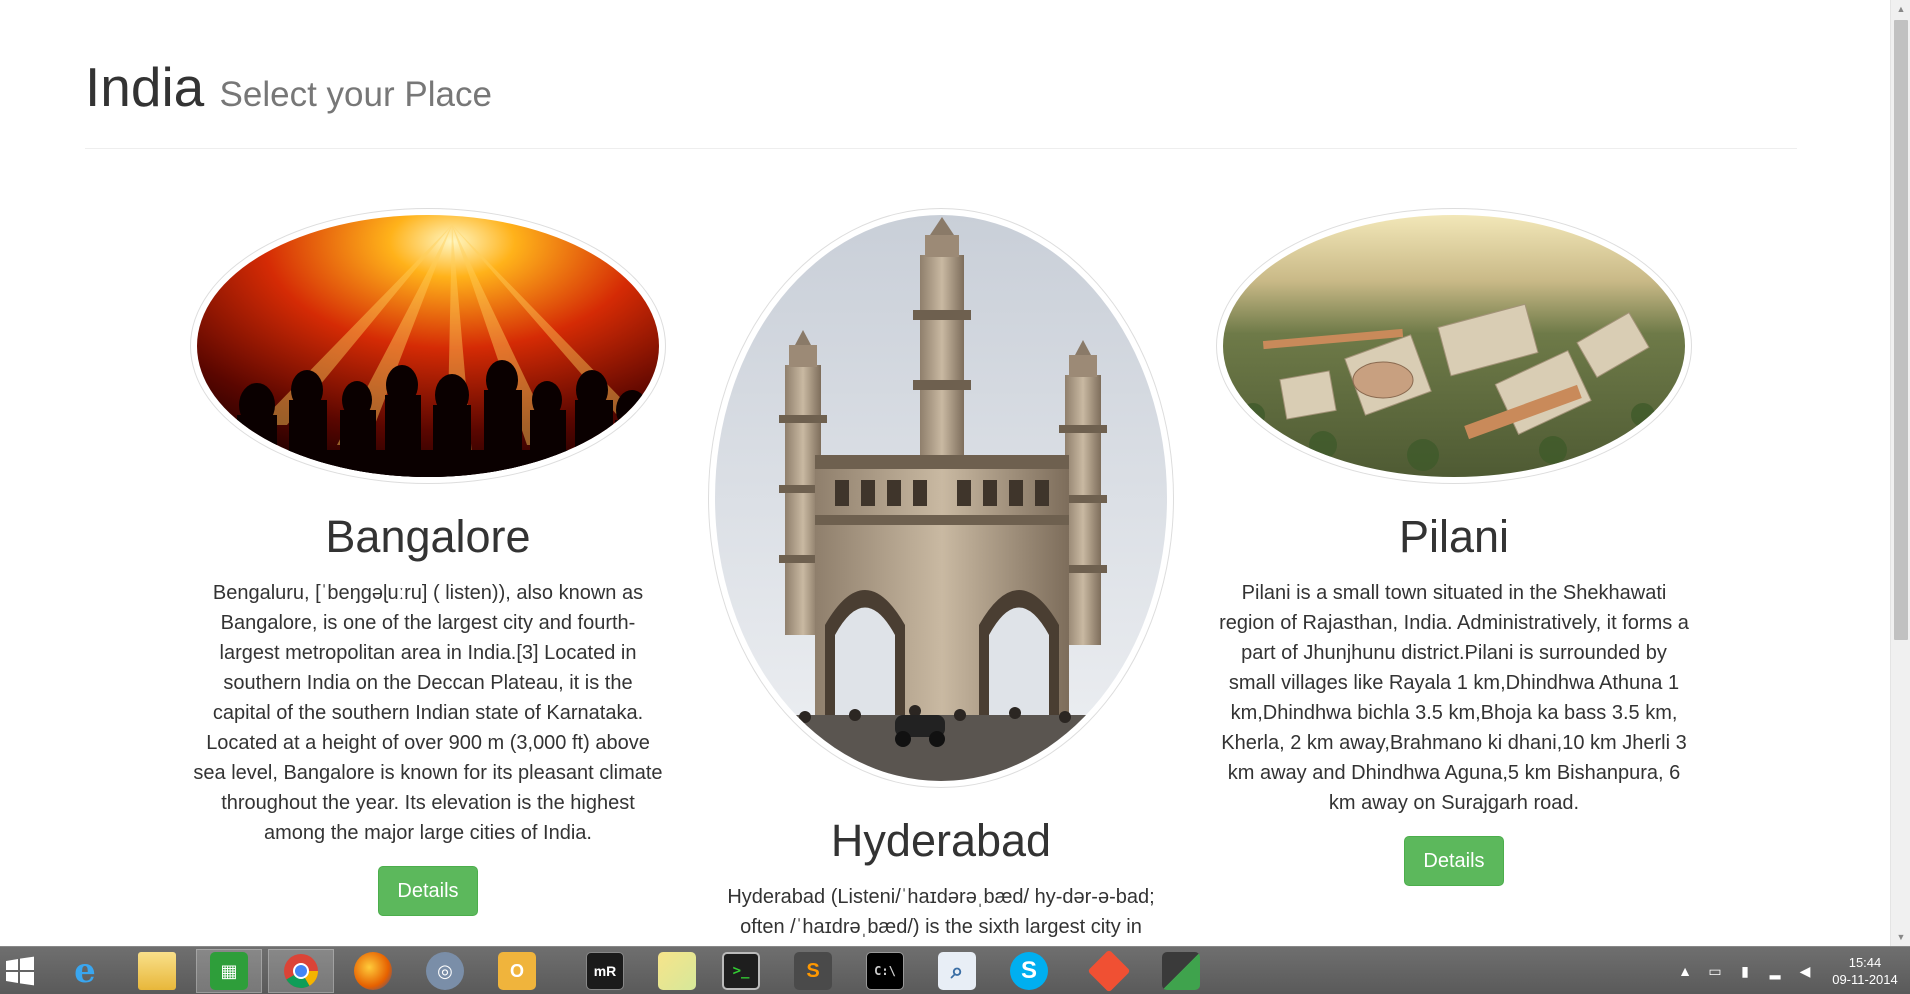 The width and height of the screenshot is (1910, 994). What do you see at coordinates (428, 346) in the screenshot?
I see `bangalore-image` at bounding box center [428, 346].